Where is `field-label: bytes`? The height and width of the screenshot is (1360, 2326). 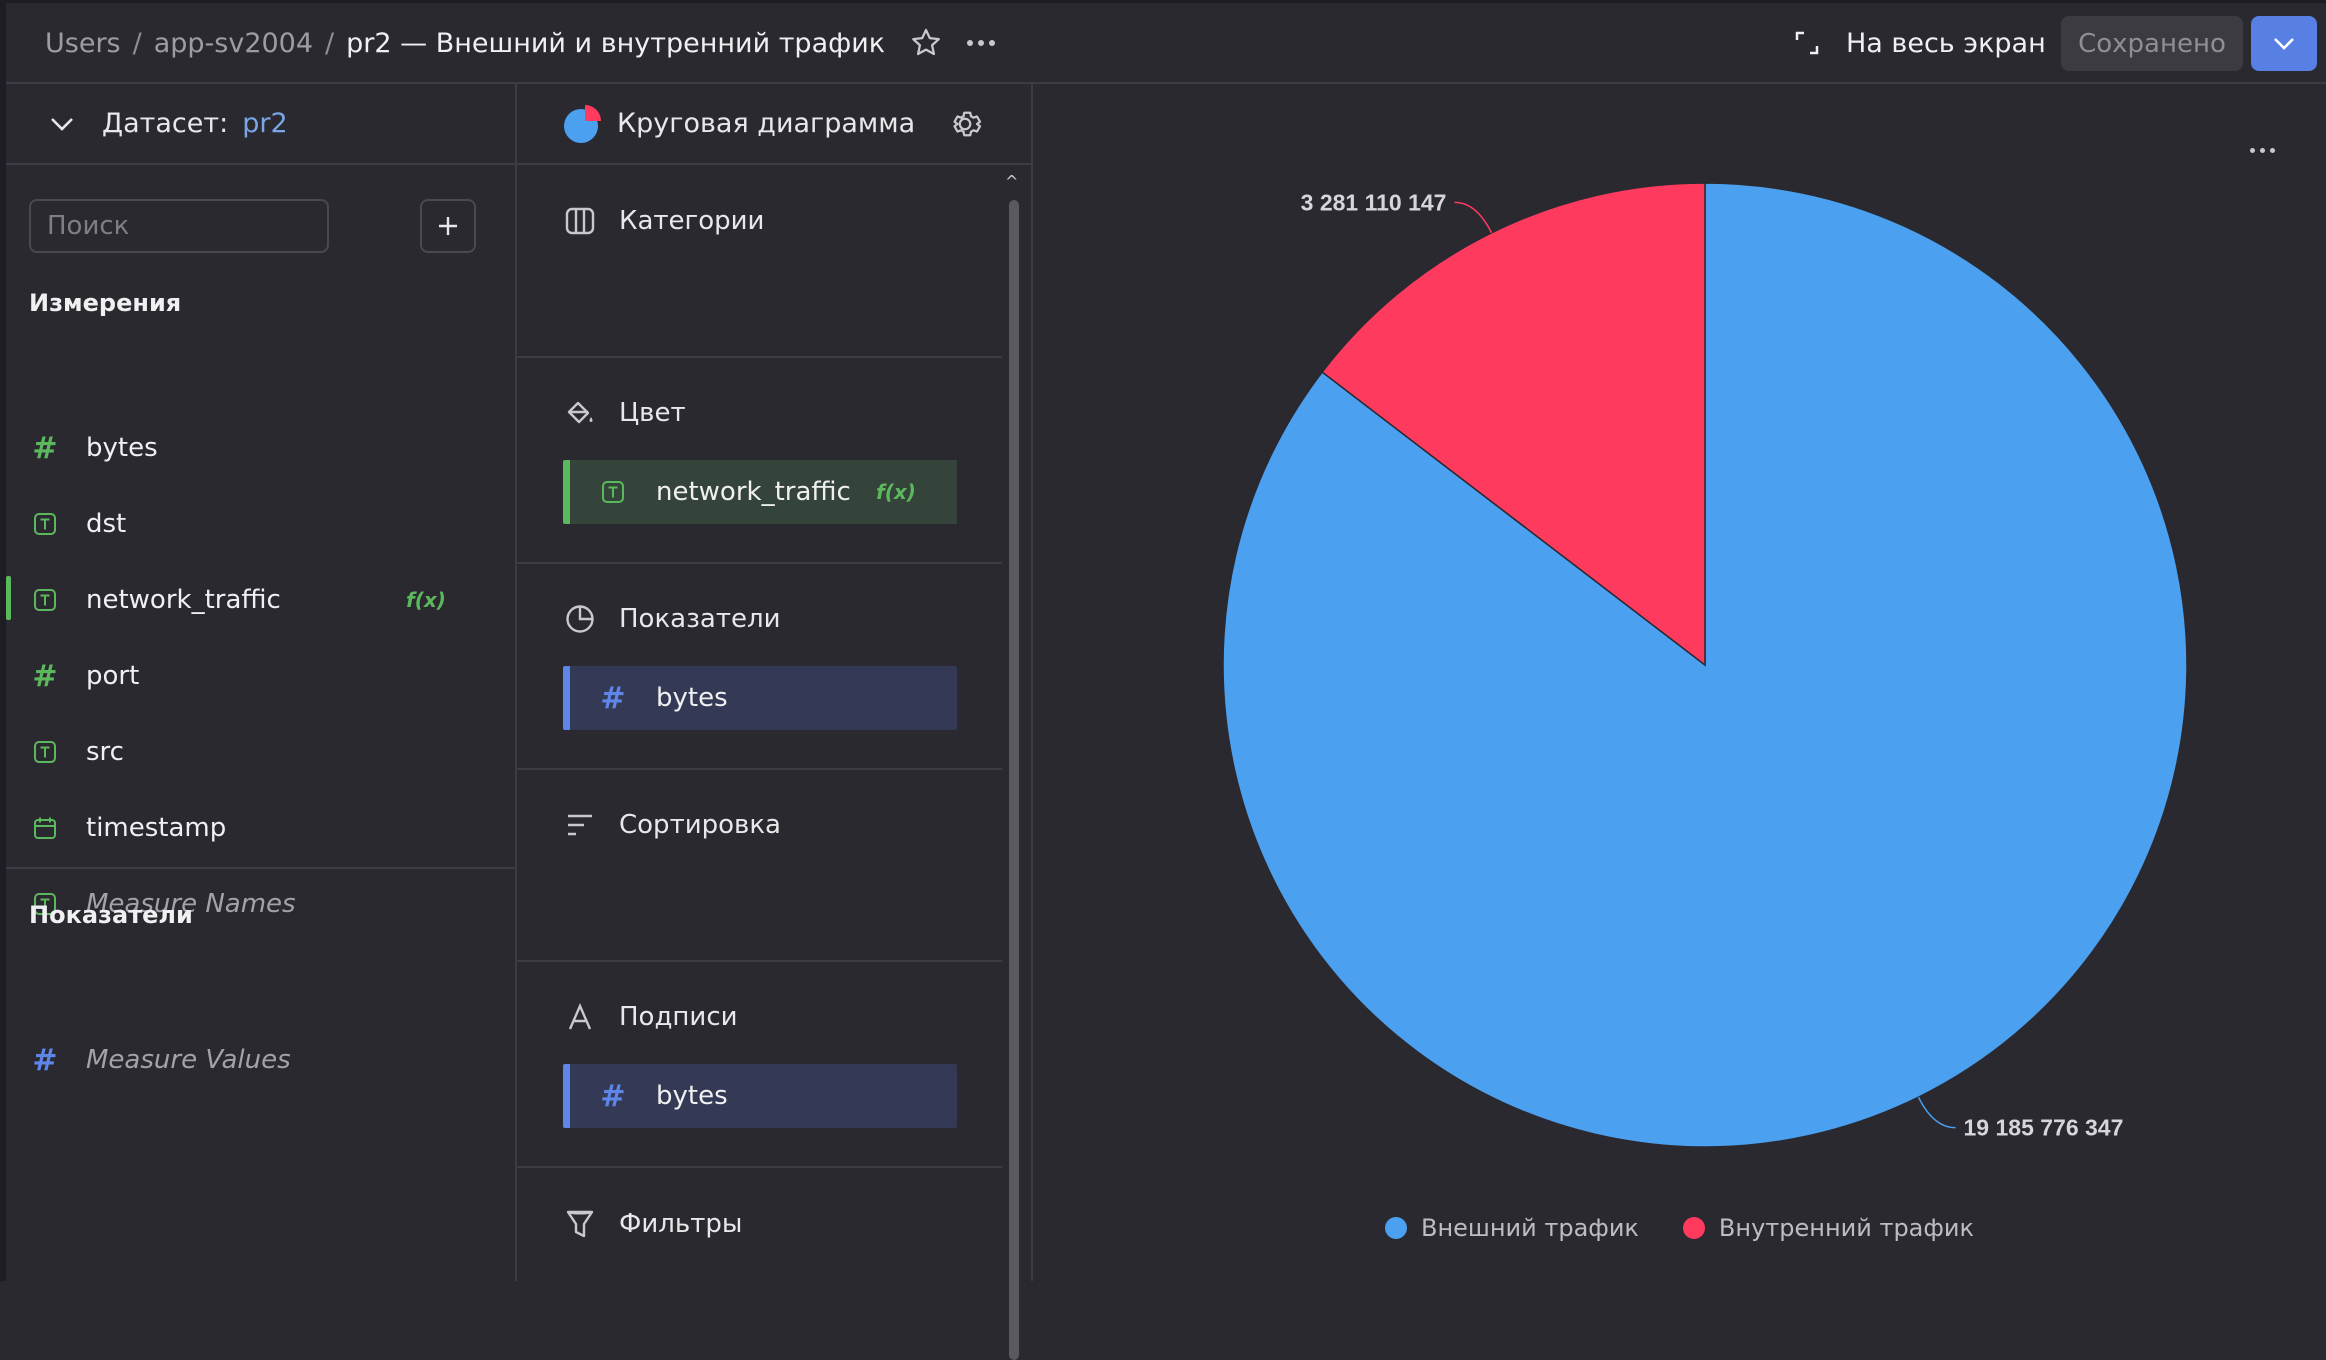 field-label: bytes is located at coordinates (122, 448).